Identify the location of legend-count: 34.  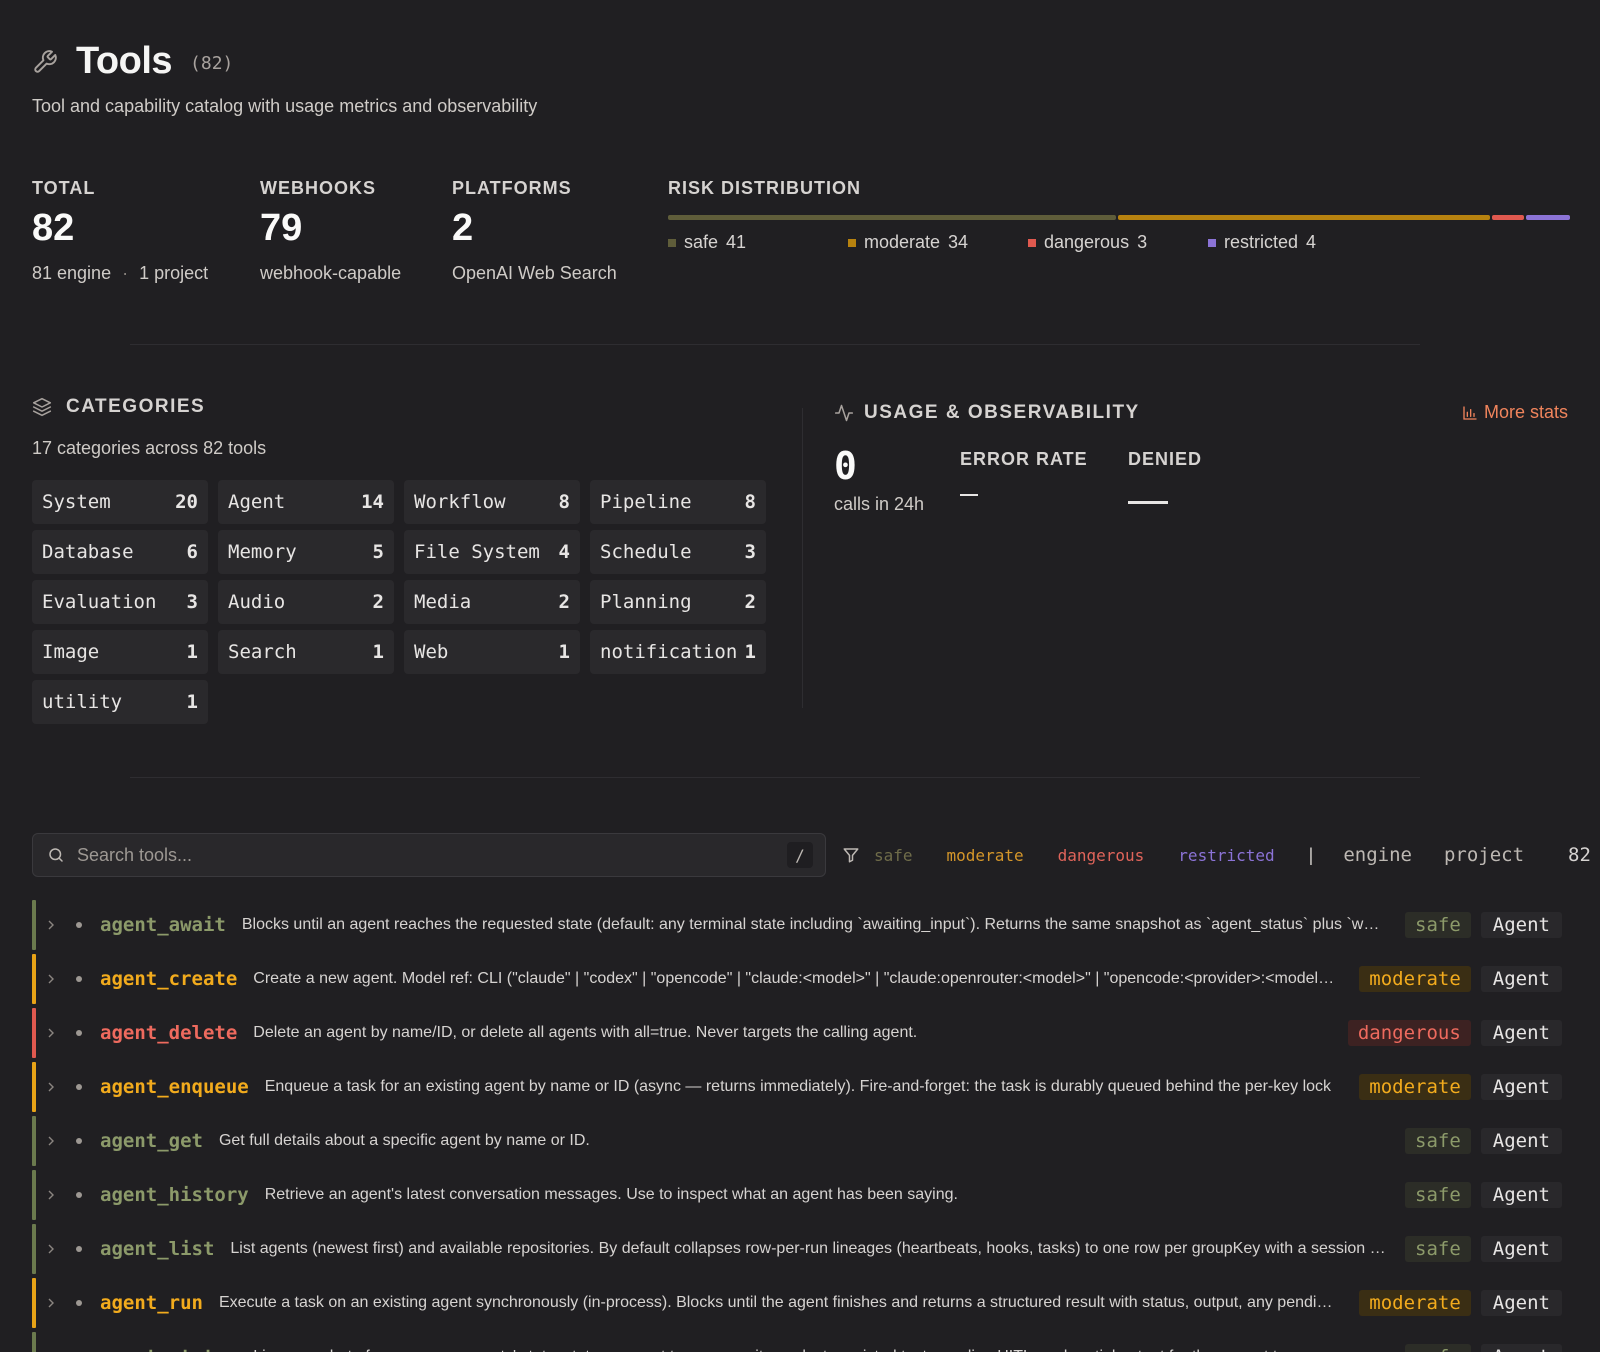
(958, 242).